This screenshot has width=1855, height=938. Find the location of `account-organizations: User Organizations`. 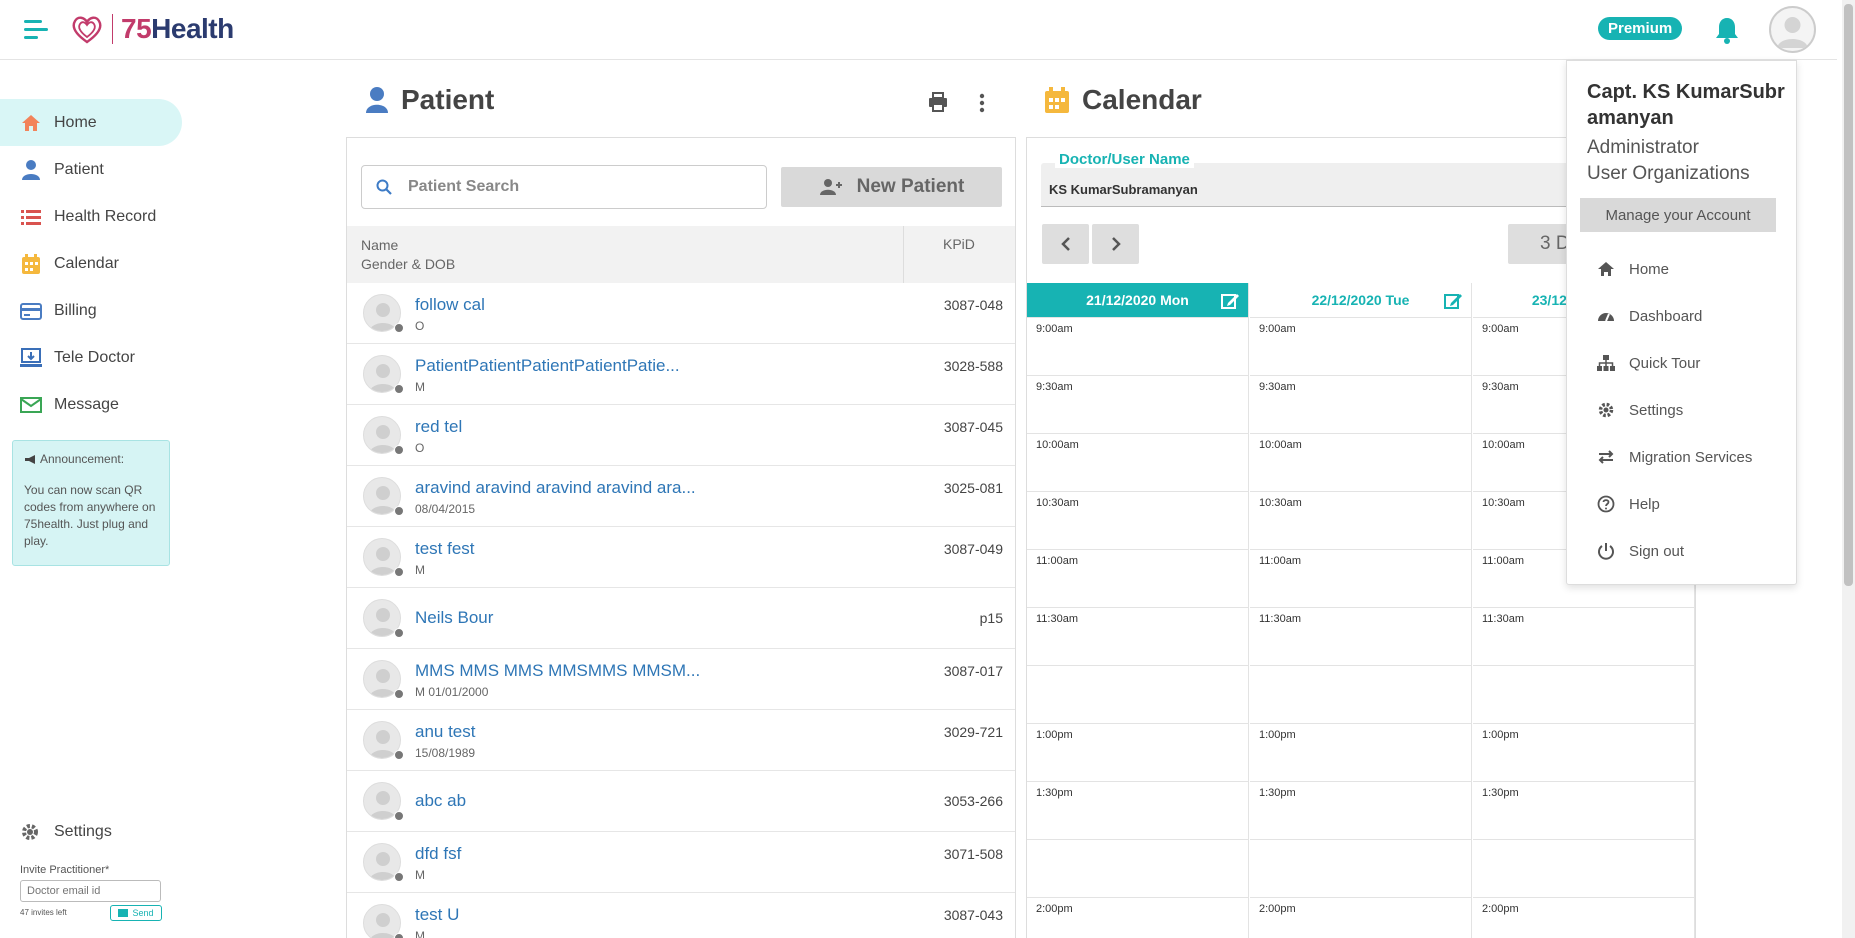

account-organizations: User Organizations is located at coordinates (1668, 174).